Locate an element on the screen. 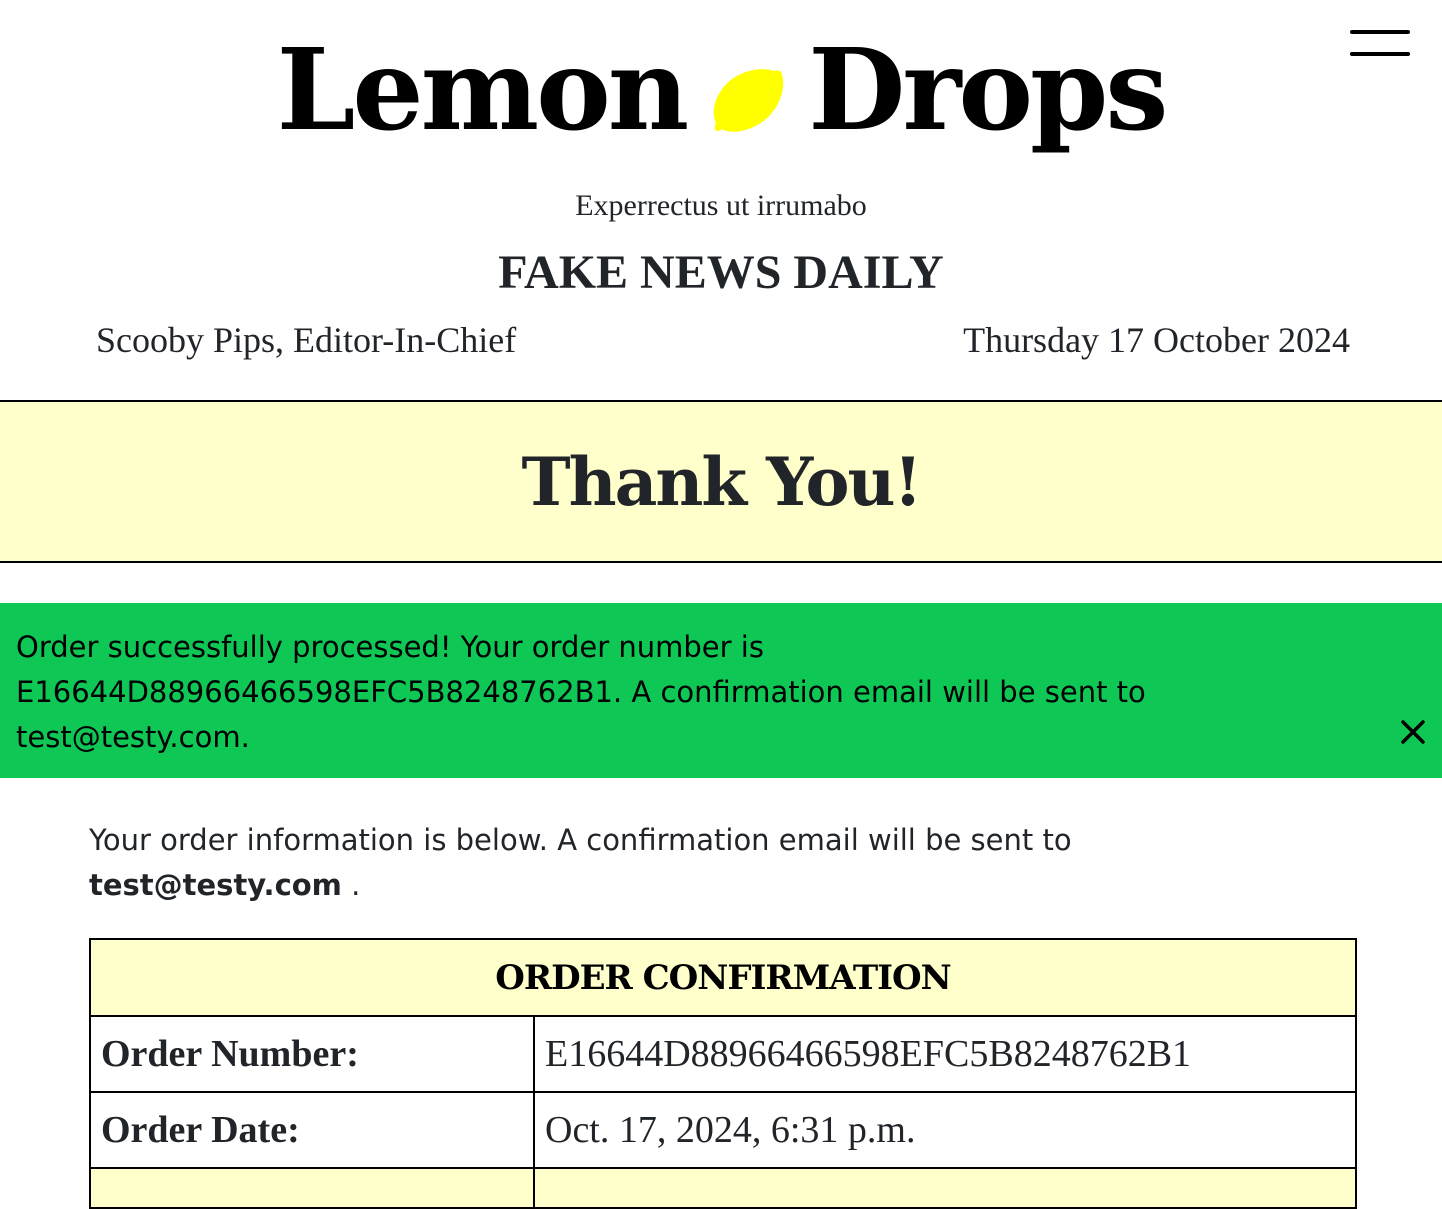 Image resolution: width=1442 pixels, height=1209 pixels. intro-email: test@testy.com is located at coordinates (215, 885).